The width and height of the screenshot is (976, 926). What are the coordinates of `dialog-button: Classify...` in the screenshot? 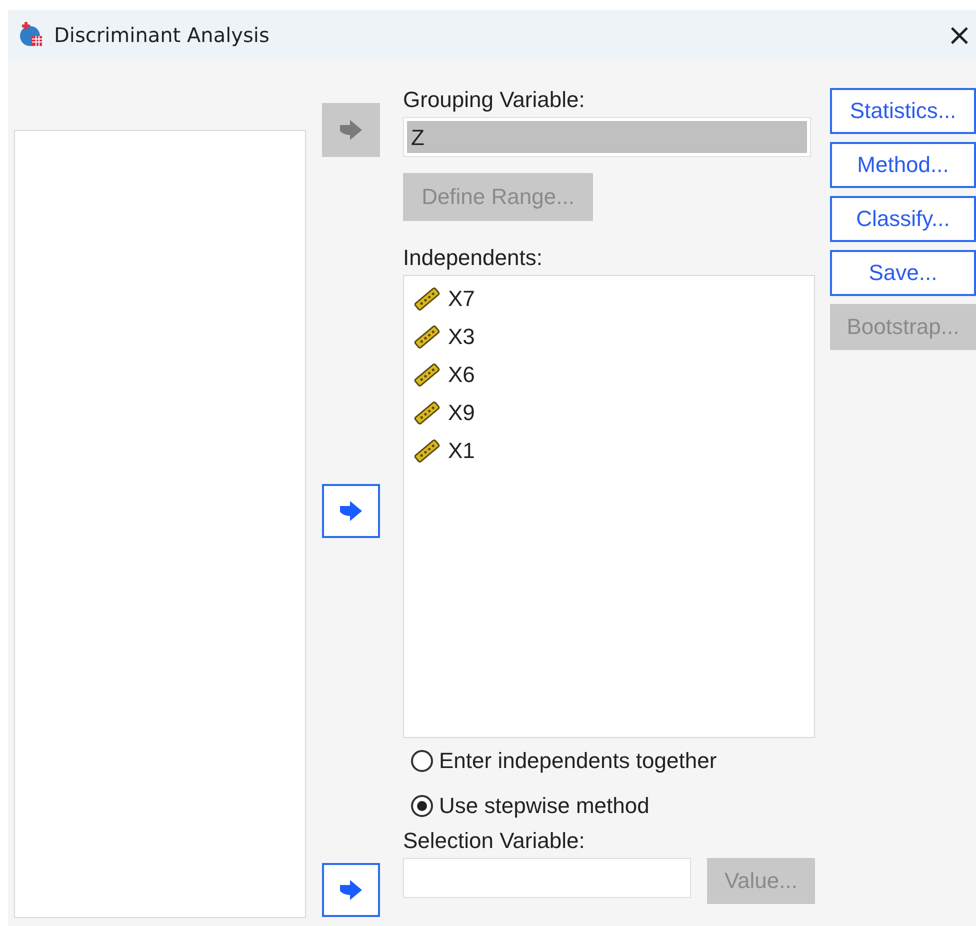 It's located at (903, 219).